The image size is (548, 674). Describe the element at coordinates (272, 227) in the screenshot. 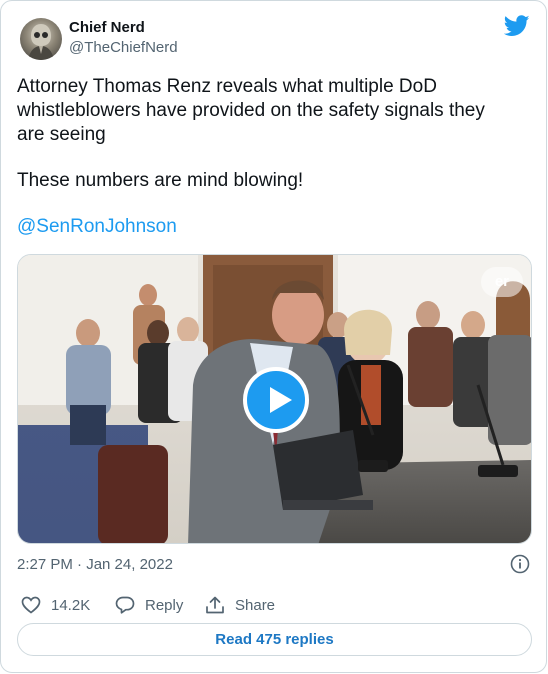

I see `mention-link: @SenRonJohnson` at that location.